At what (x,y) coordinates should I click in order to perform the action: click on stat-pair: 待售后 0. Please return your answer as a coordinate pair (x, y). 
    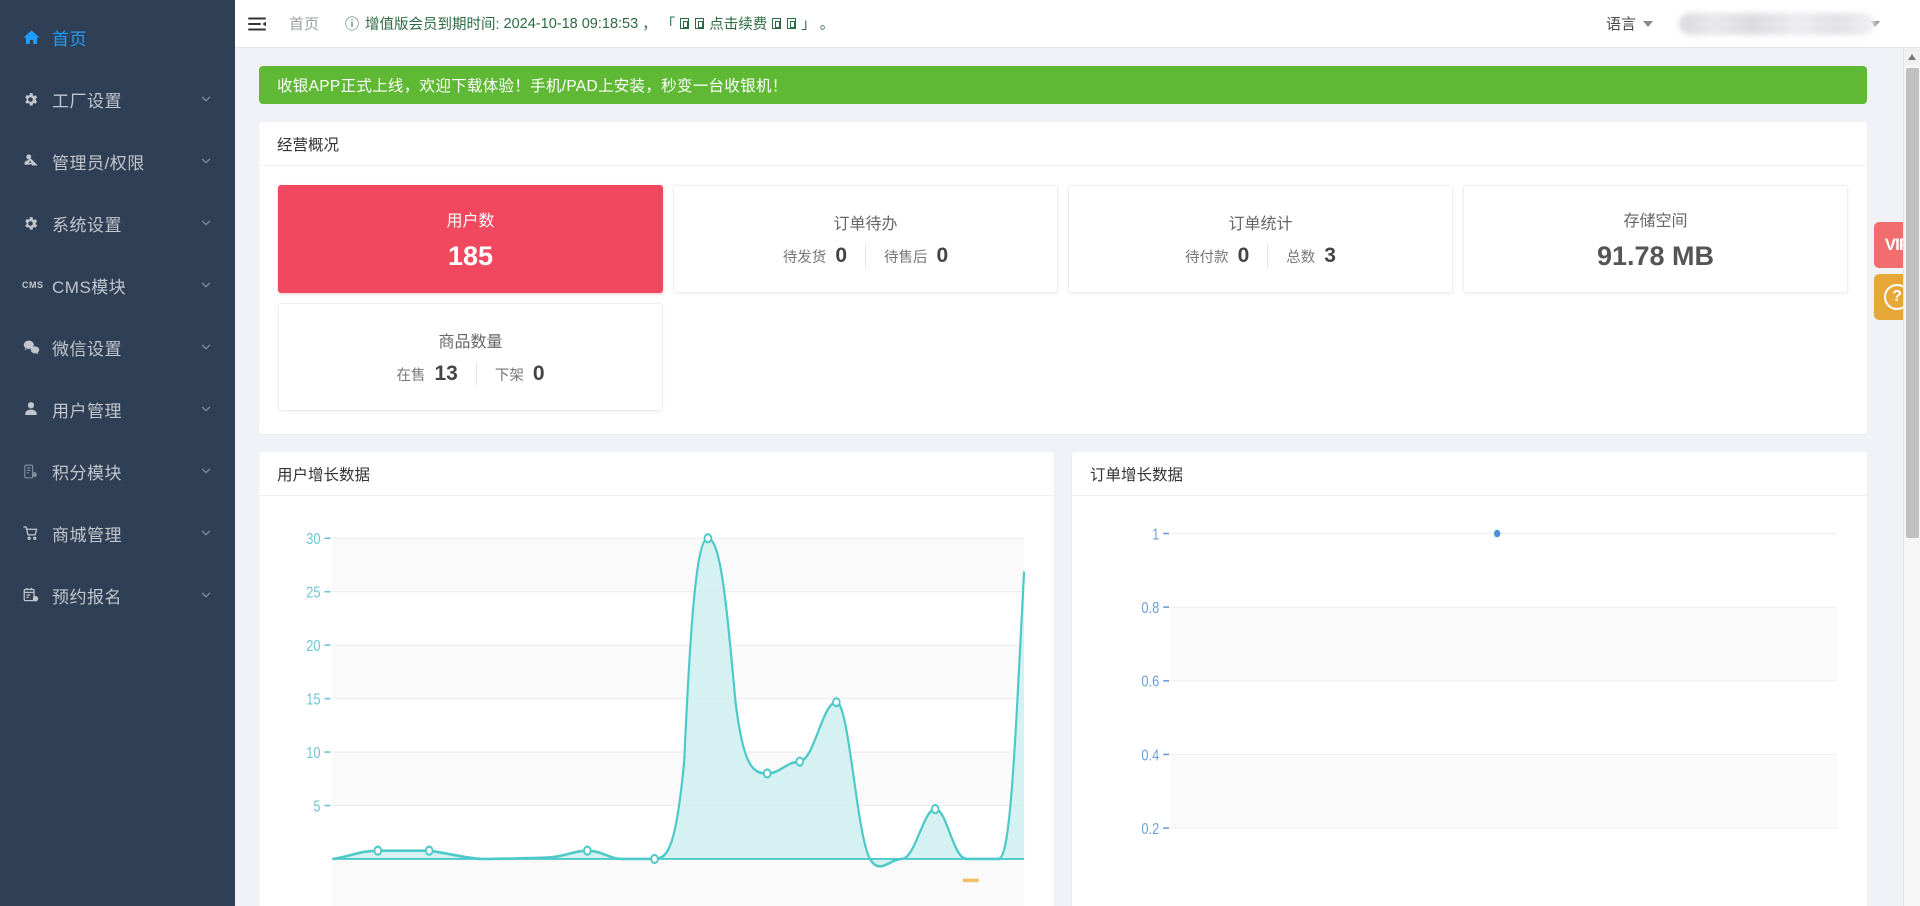
    Looking at the image, I should click on (916, 256).